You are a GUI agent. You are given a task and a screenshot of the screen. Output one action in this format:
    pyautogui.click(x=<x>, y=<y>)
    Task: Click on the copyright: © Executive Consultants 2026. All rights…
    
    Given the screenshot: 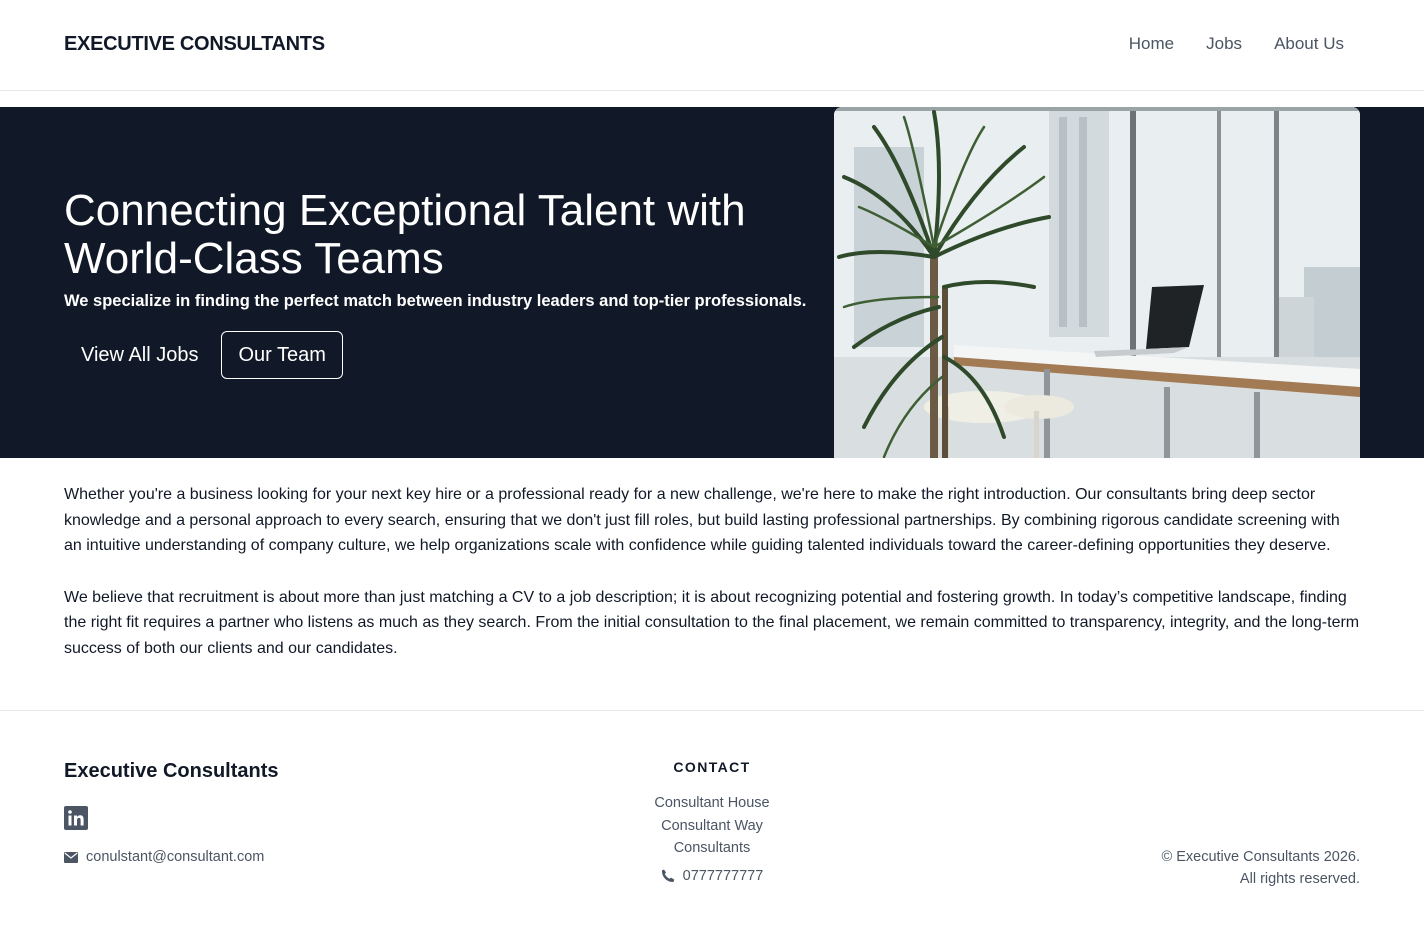 What is the action you would take?
    pyautogui.click(x=1261, y=868)
    